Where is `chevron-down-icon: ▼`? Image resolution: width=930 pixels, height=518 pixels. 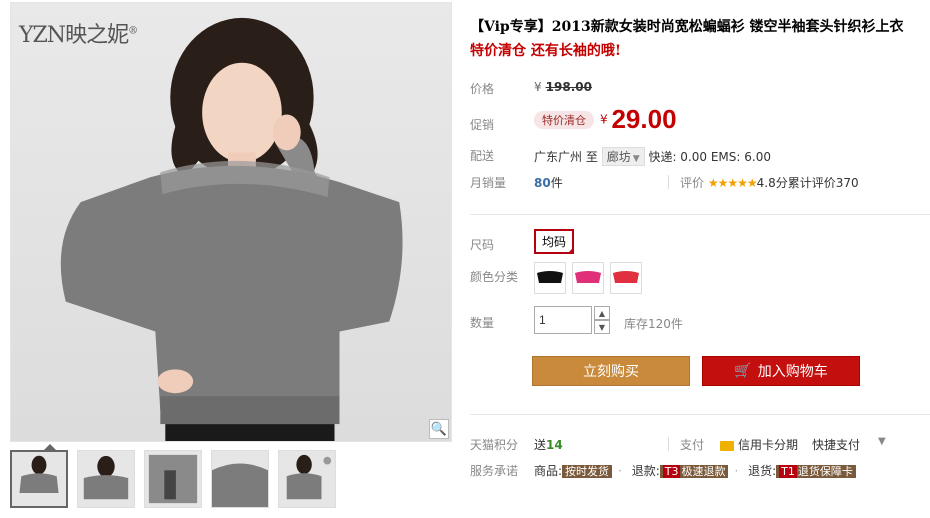 chevron-down-icon: ▼ is located at coordinates (882, 441).